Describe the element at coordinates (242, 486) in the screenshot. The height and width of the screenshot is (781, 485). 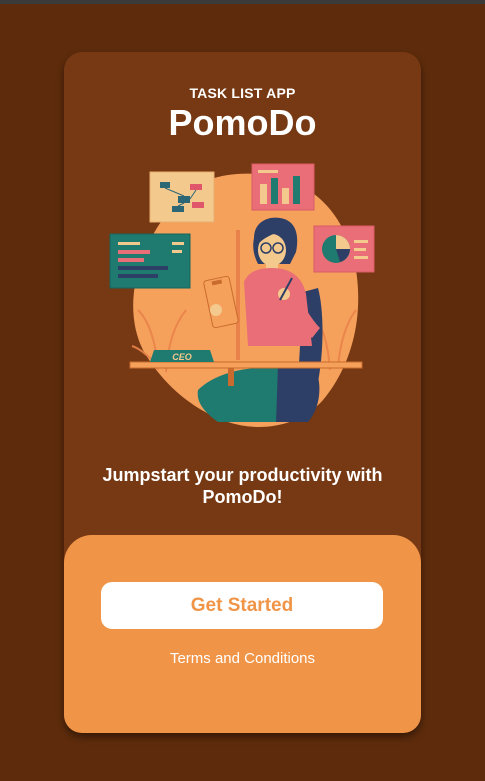
I see `tagline: Jumpstart your productivity with PomoDo!` at that location.